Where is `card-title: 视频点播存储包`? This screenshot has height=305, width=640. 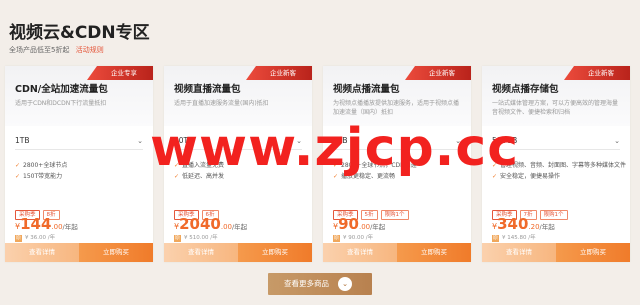 card-title: 视频点播存储包 is located at coordinates (525, 89).